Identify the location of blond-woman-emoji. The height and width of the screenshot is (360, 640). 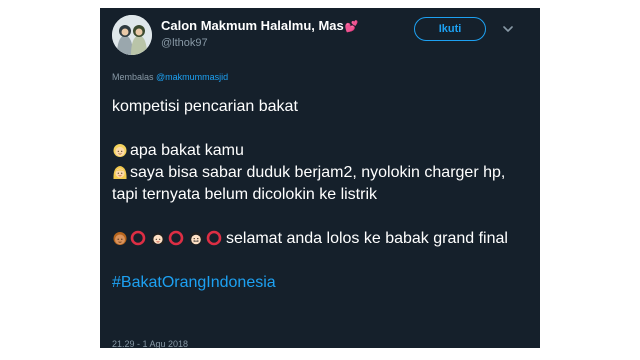
(120, 172).